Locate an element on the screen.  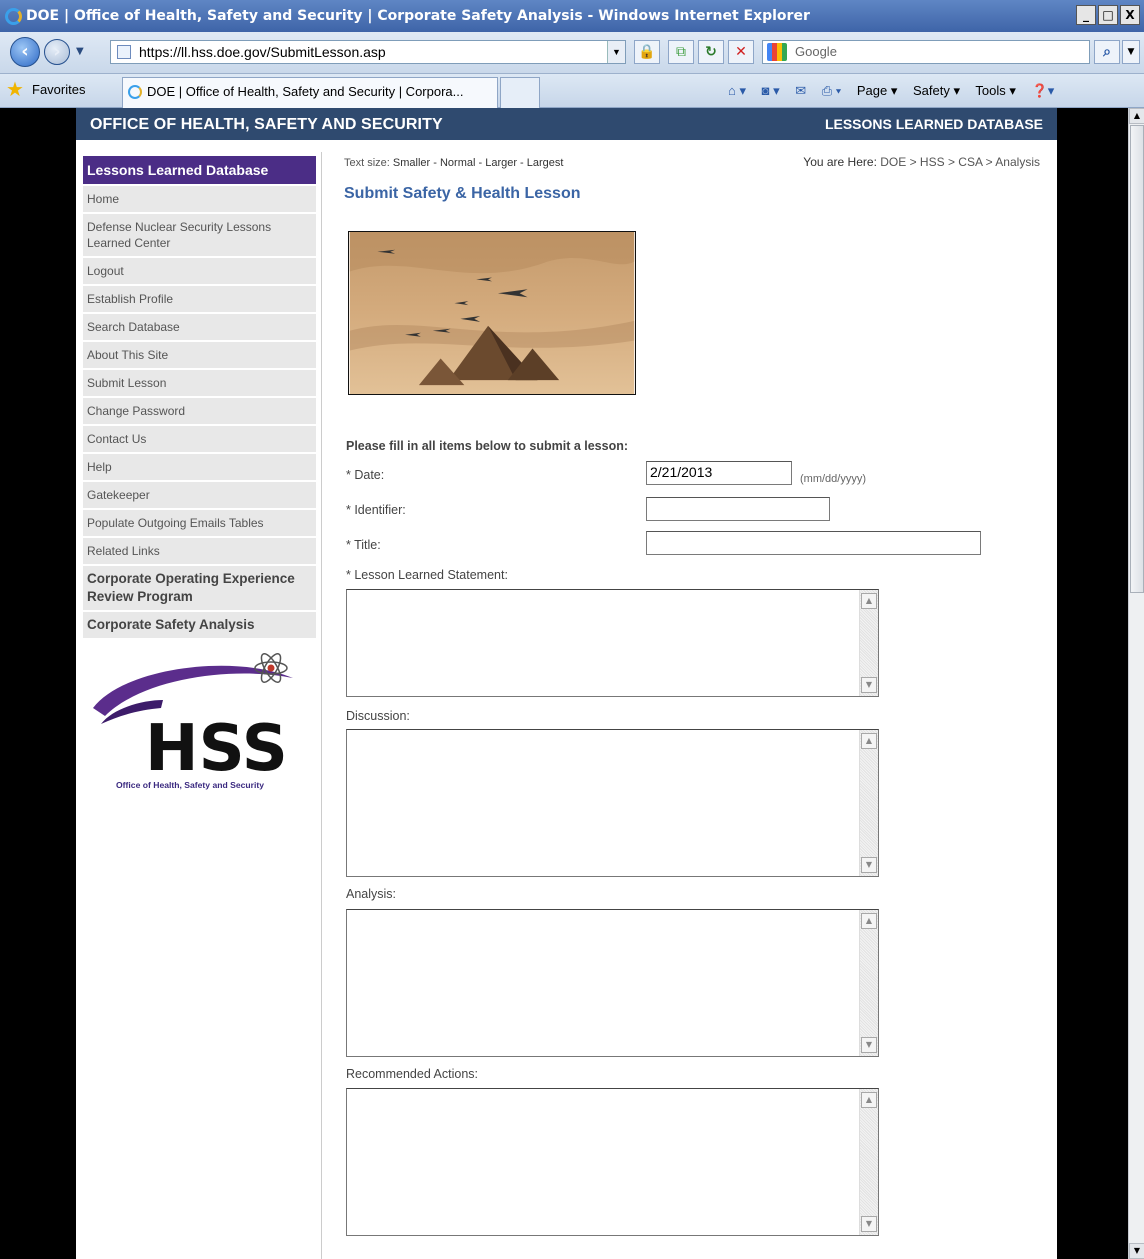
breadcrumb-label: You are Here: is located at coordinates (840, 162).